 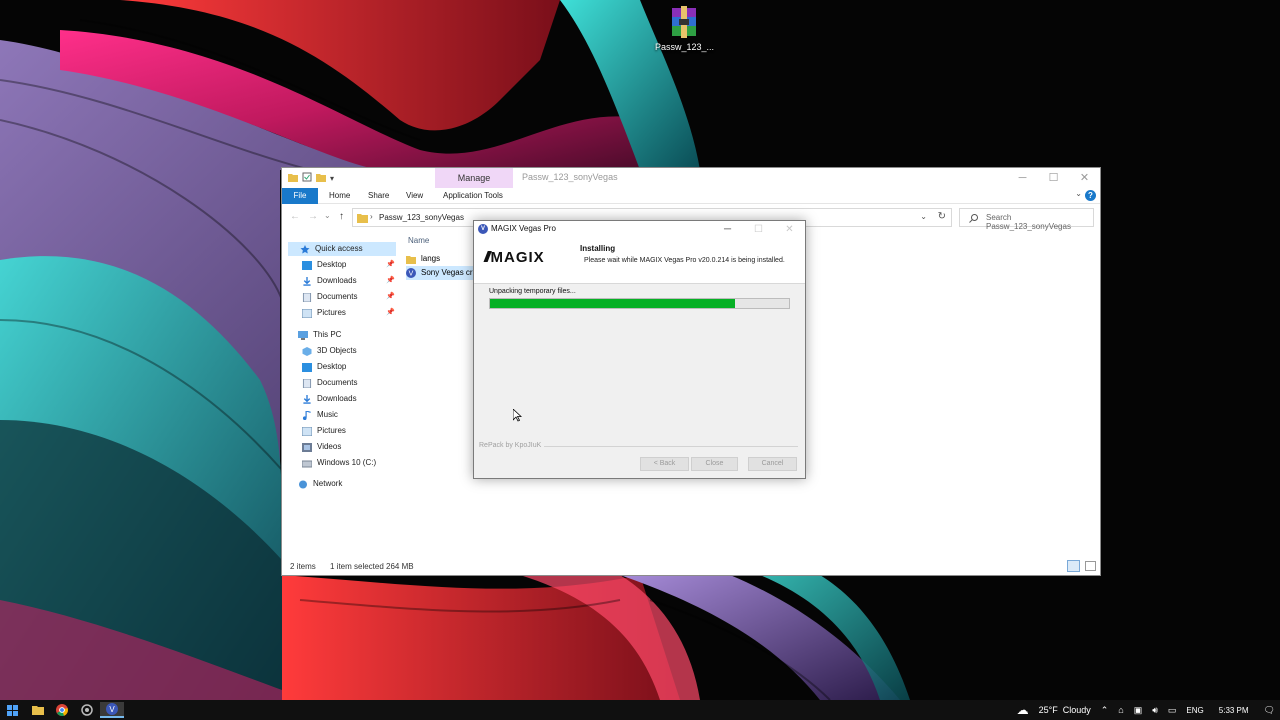 I want to click on tab-view: View, so click(x=414, y=196).